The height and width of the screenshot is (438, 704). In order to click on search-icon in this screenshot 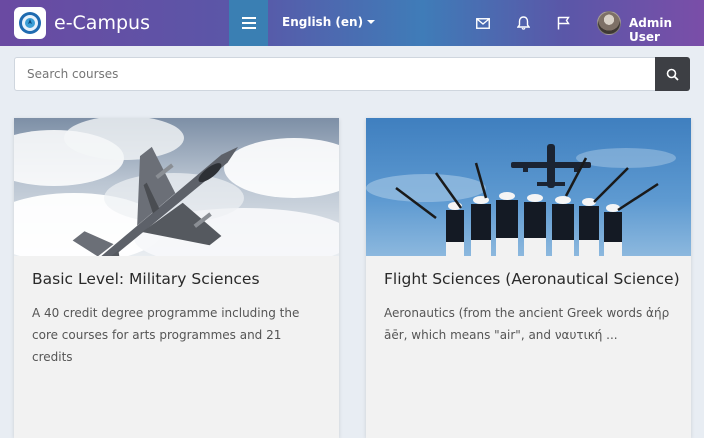, I will do `click(672, 74)`.